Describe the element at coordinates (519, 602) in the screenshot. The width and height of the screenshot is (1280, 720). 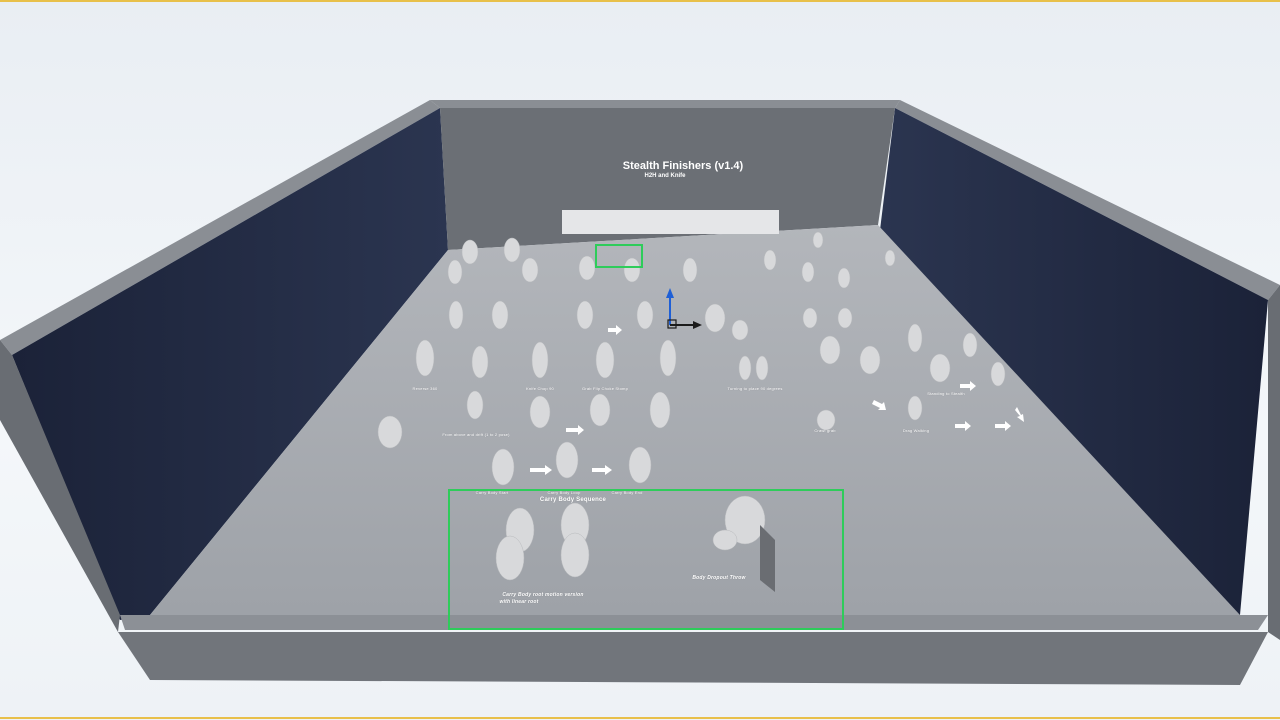
I see `carry-body-root-motion-label-2: with linear root` at that location.